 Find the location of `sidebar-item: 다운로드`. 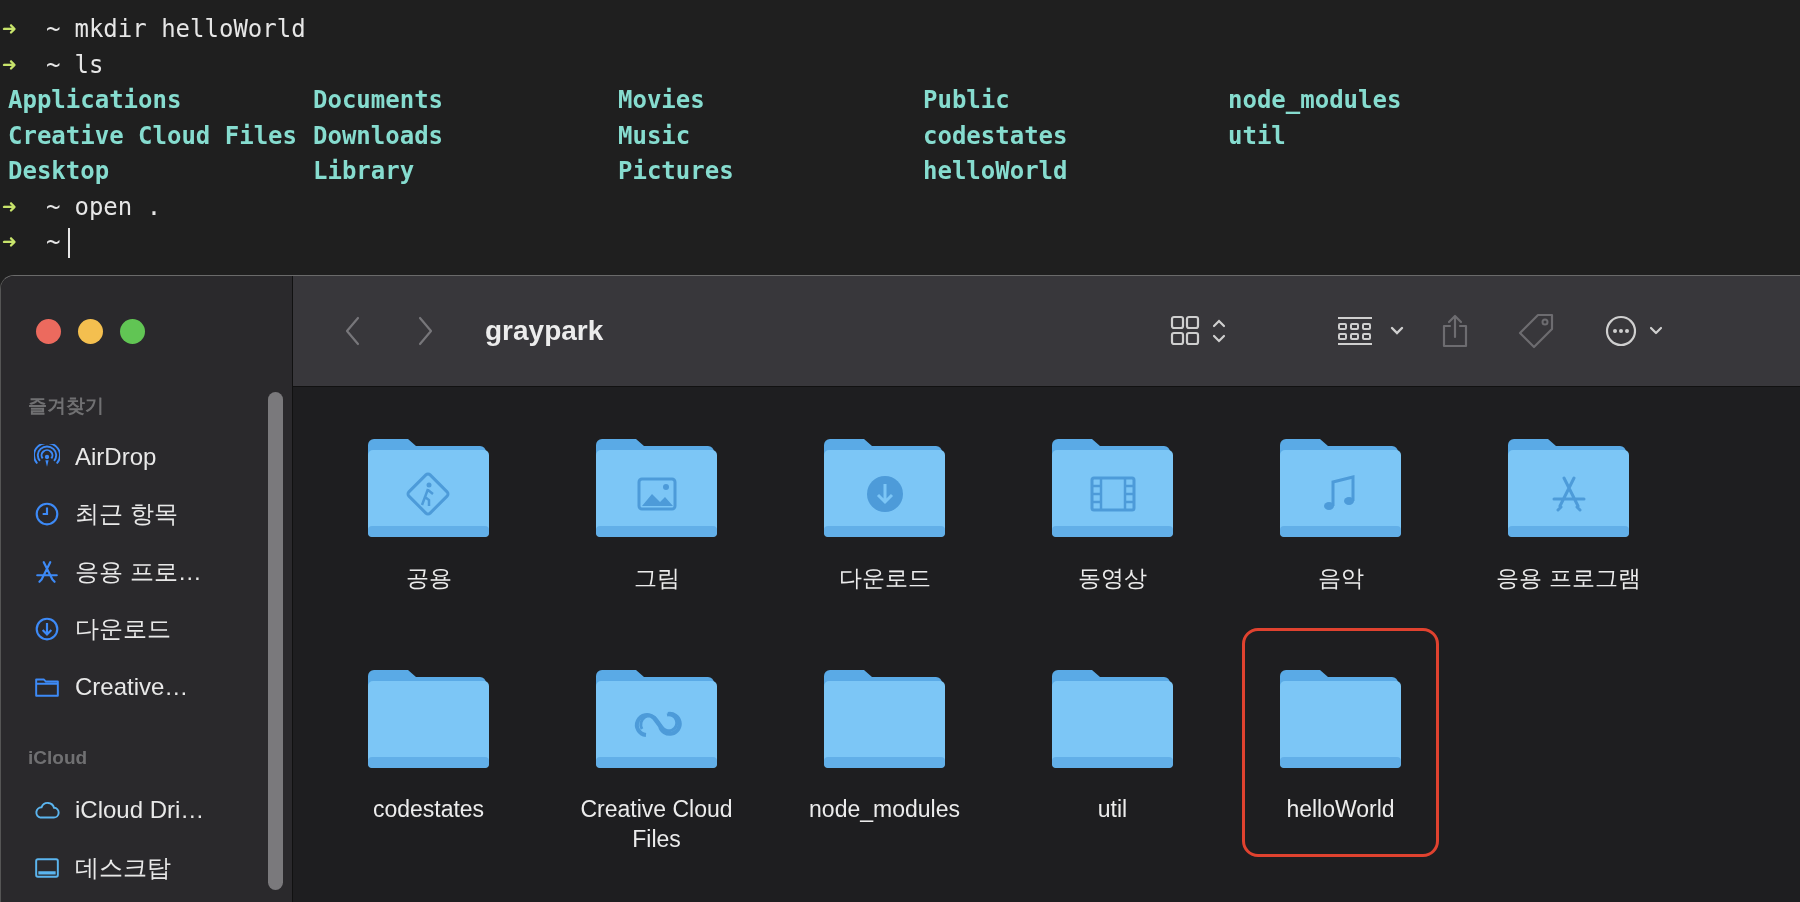

sidebar-item: 다운로드 is located at coordinates (146, 629).